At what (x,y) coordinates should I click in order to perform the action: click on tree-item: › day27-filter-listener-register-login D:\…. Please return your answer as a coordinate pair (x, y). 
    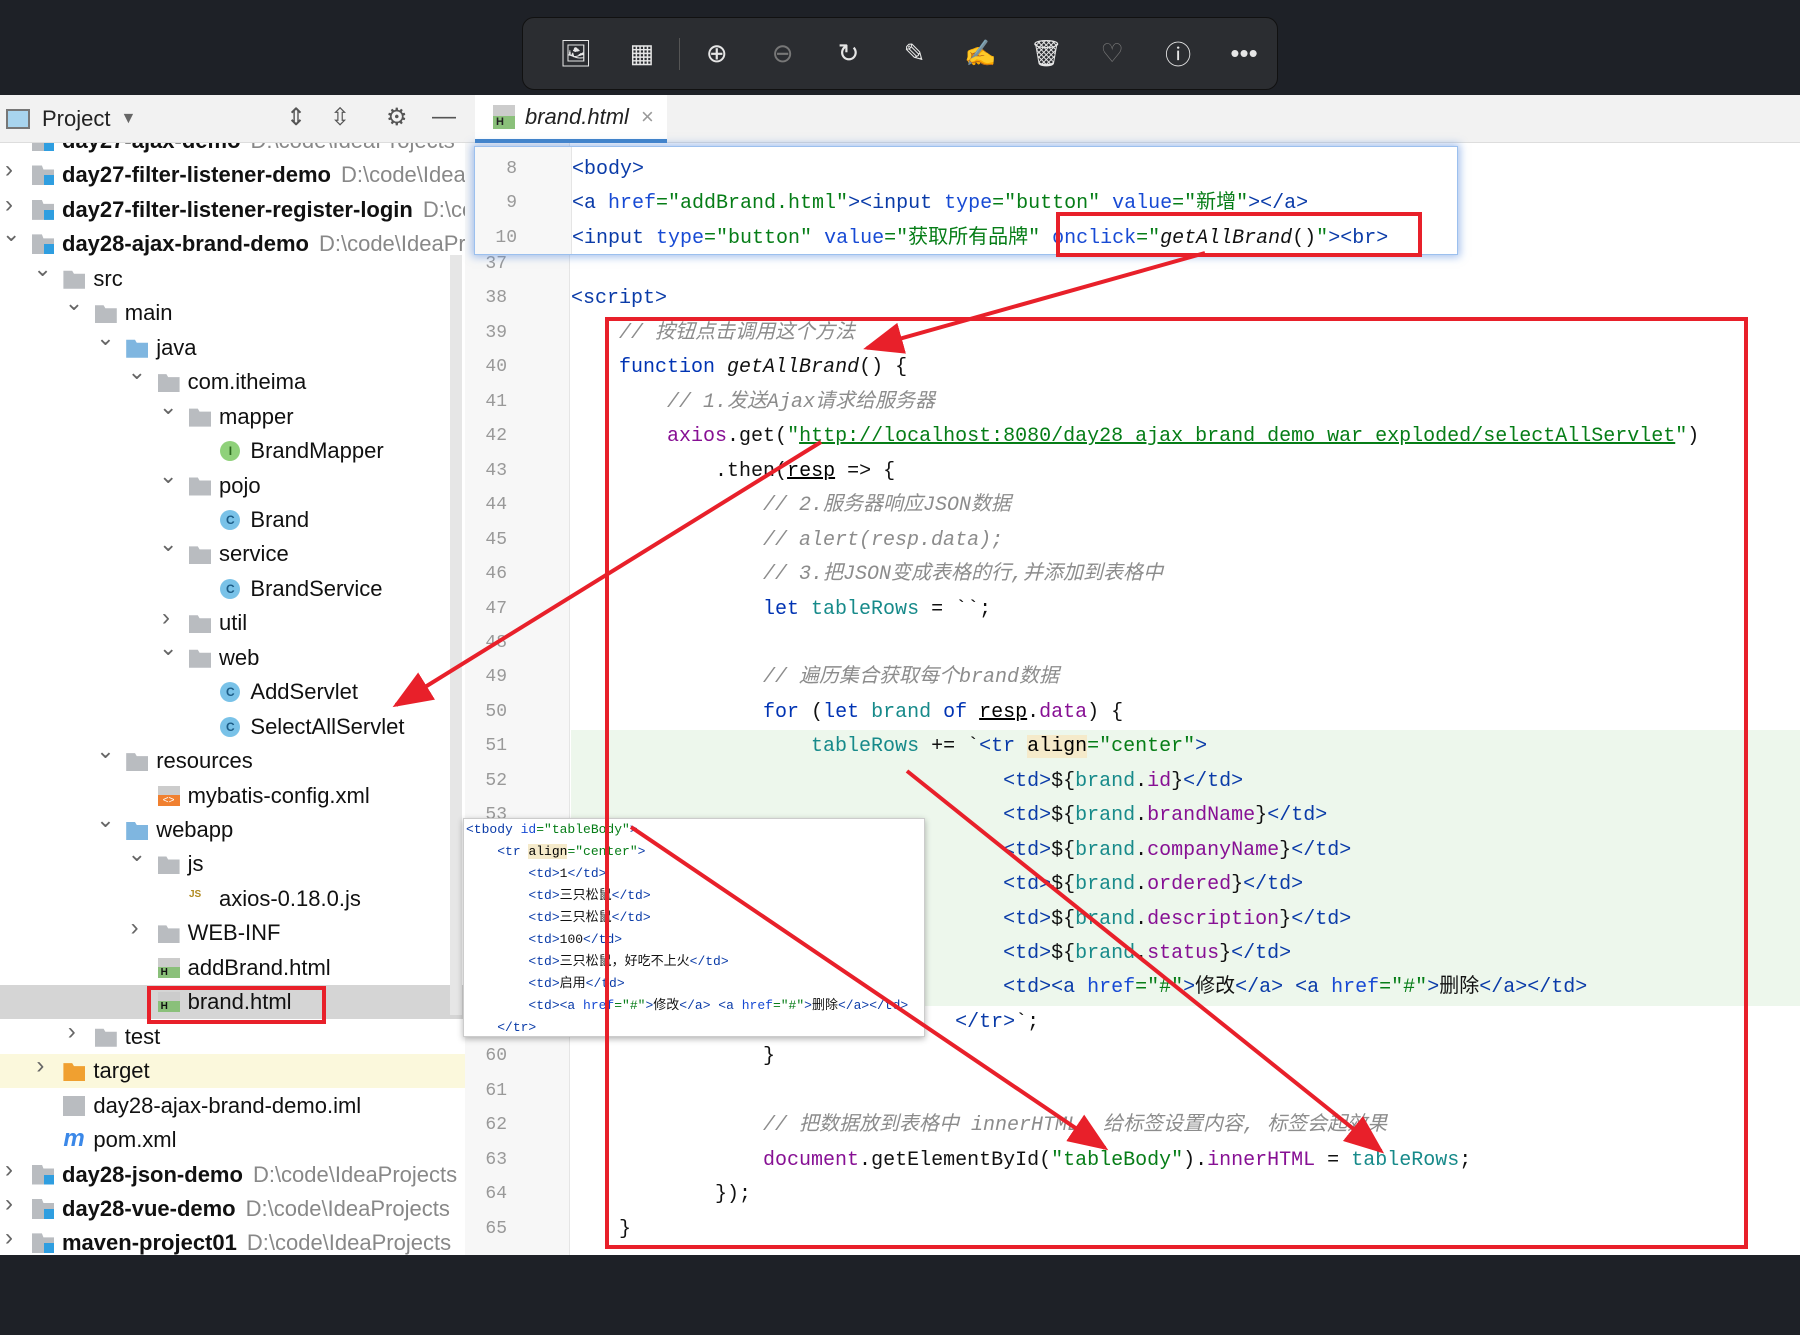
    Looking at the image, I should click on (232, 209).